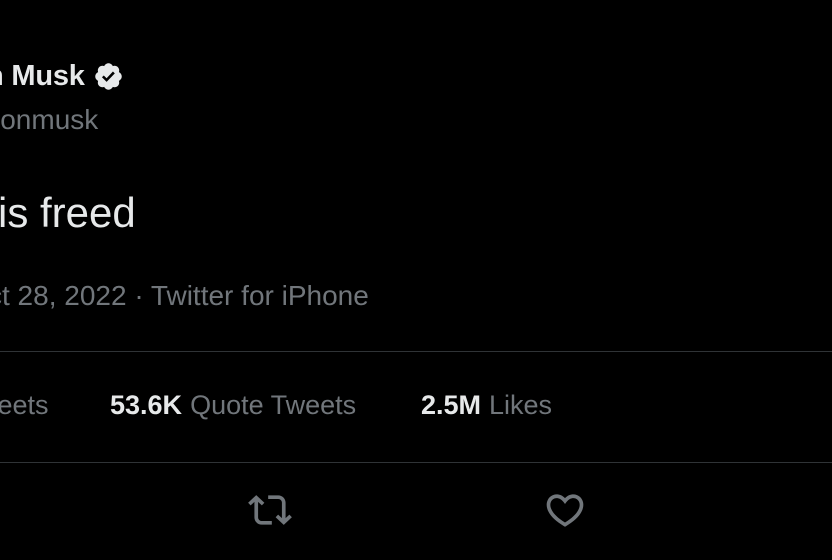  What do you see at coordinates (486, 405) in the screenshot?
I see `likes-stat: 2.5M Likes` at bounding box center [486, 405].